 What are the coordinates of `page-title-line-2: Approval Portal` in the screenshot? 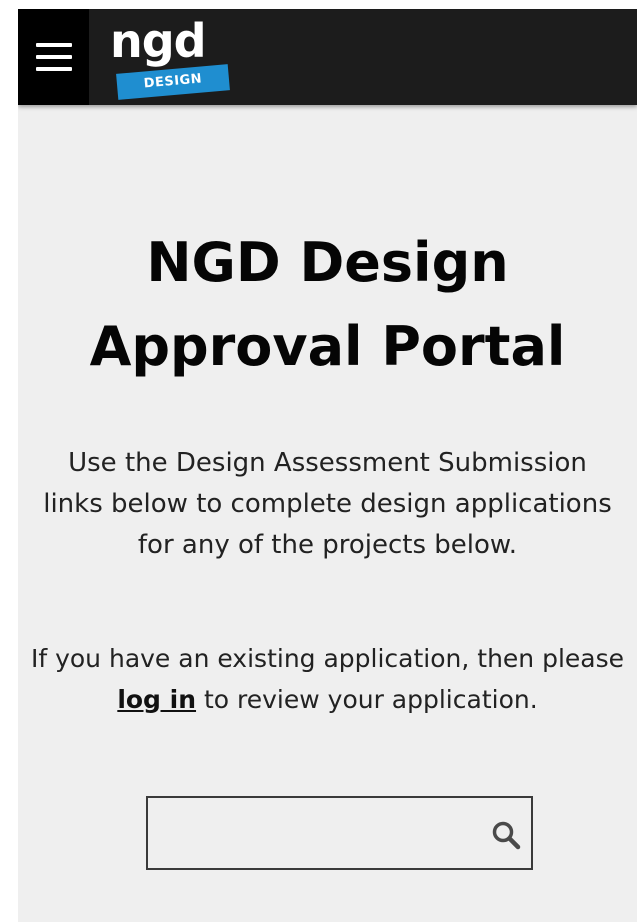 It's located at (327, 346).